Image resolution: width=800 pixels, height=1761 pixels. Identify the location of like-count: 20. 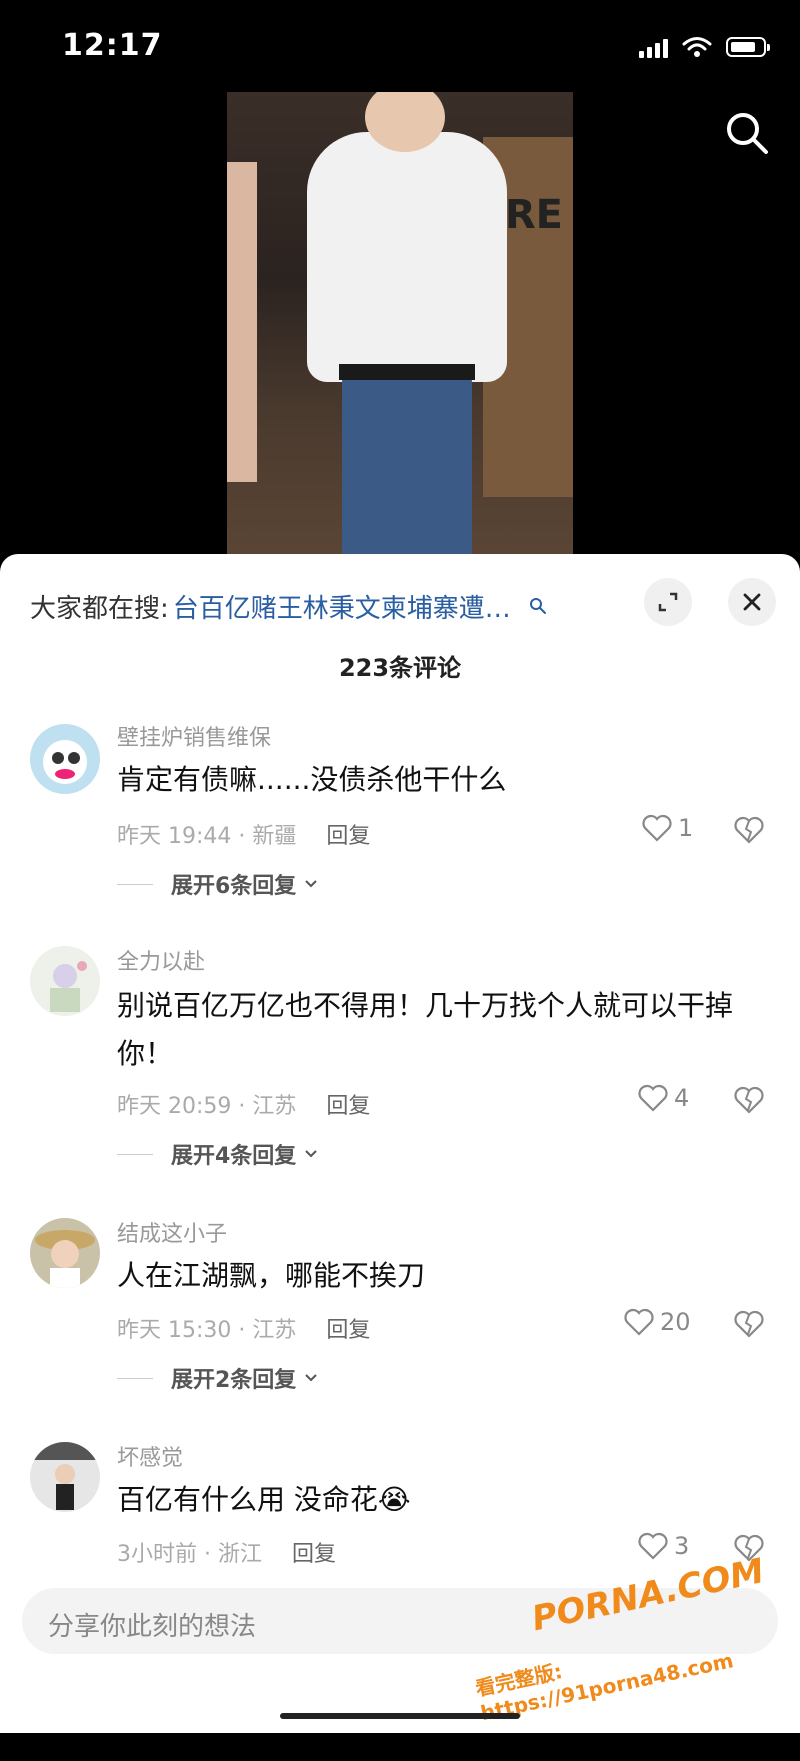
(675, 1322).